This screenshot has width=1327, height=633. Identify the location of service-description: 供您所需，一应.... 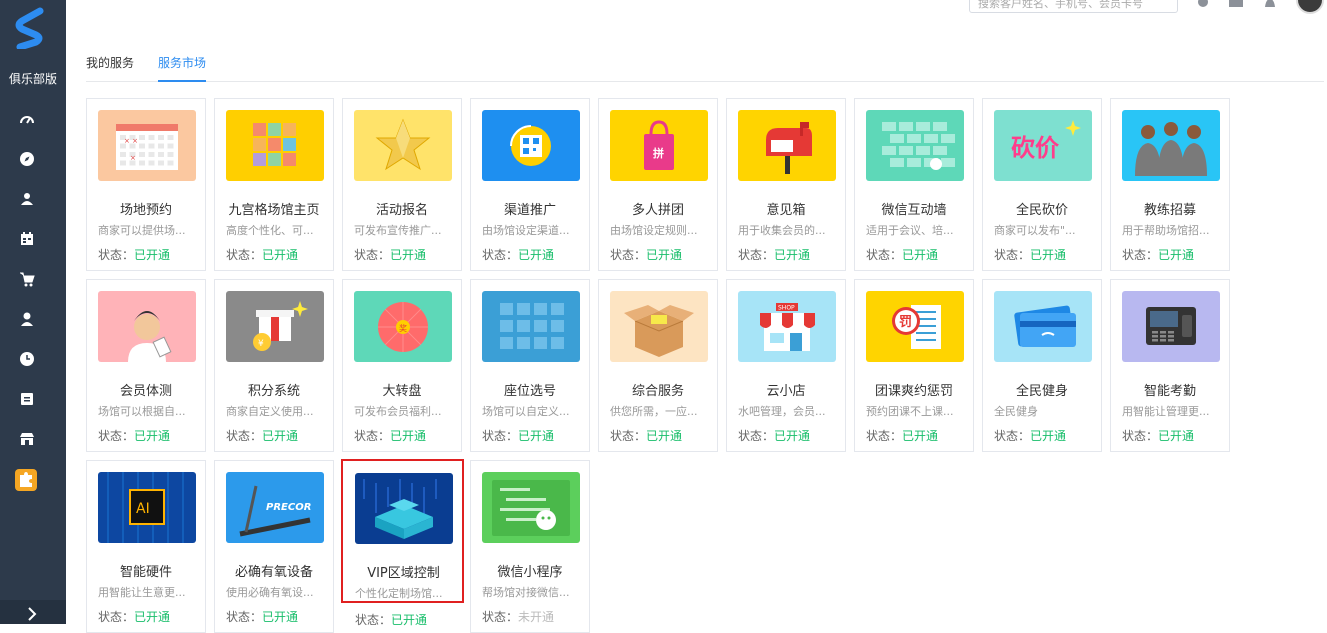
(654, 411).